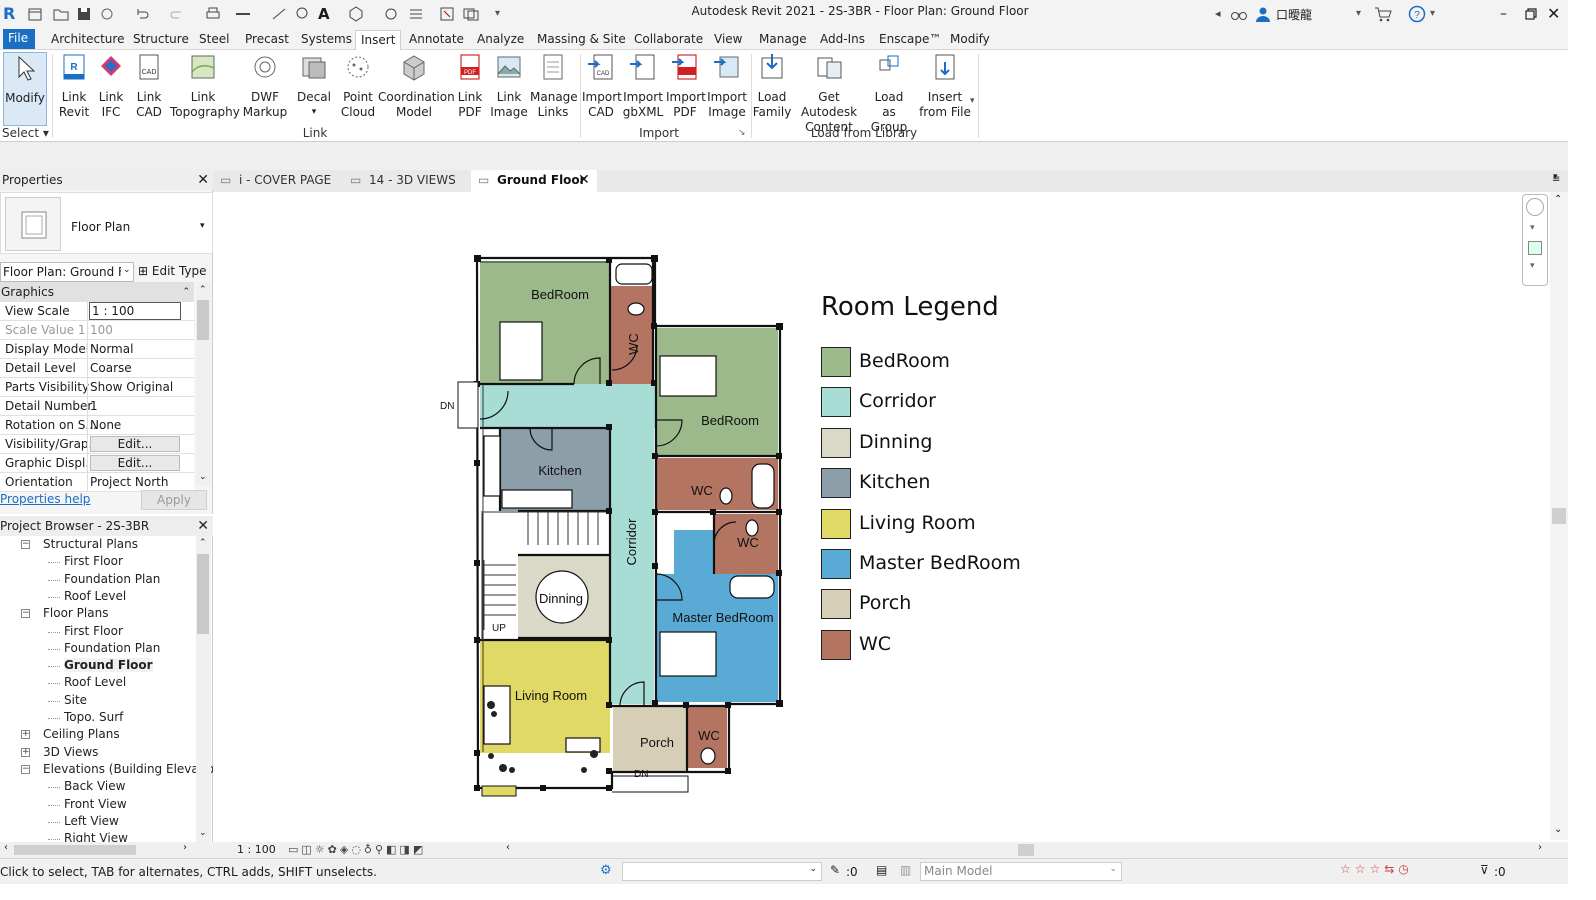  Describe the element at coordinates (1558, 199) in the screenshot. I see `canvas-scroll-up-icon: ⌃` at that location.